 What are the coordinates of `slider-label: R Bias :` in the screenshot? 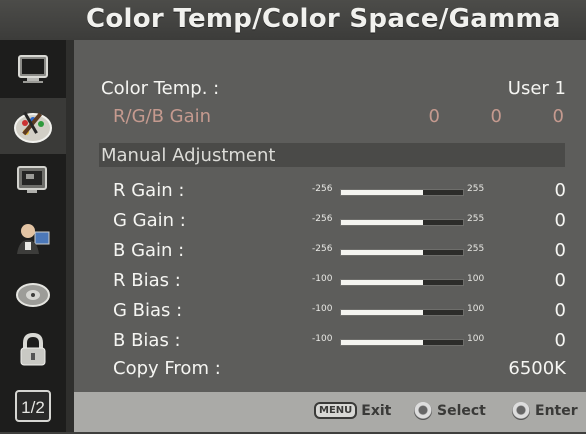 It's located at (147, 280).